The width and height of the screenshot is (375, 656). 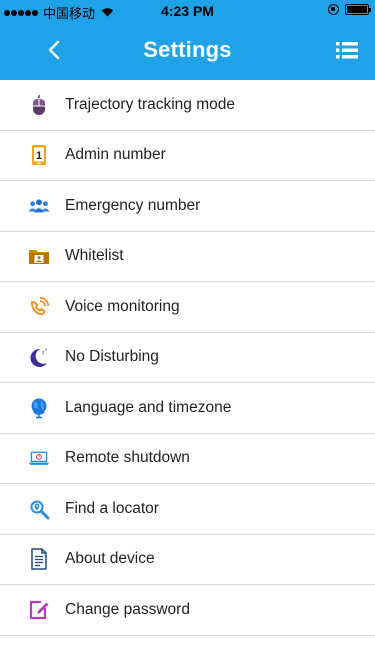 What do you see at coordinates (127, 609) in the screenshot?
I see `settings-item-label: Change password` at bounding box center [127, 609].